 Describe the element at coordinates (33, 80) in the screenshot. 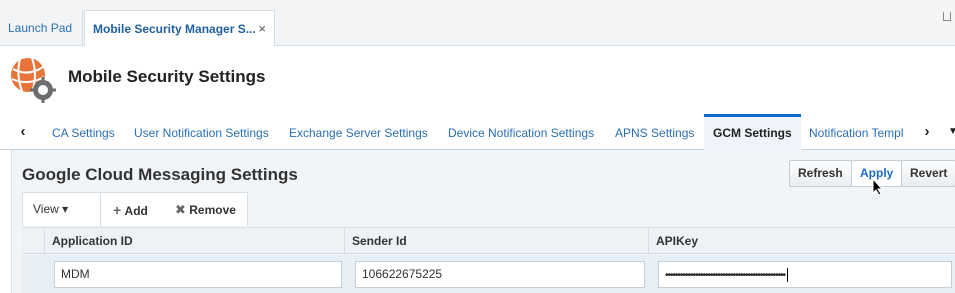

I see `globe-gear-icon` at that location.